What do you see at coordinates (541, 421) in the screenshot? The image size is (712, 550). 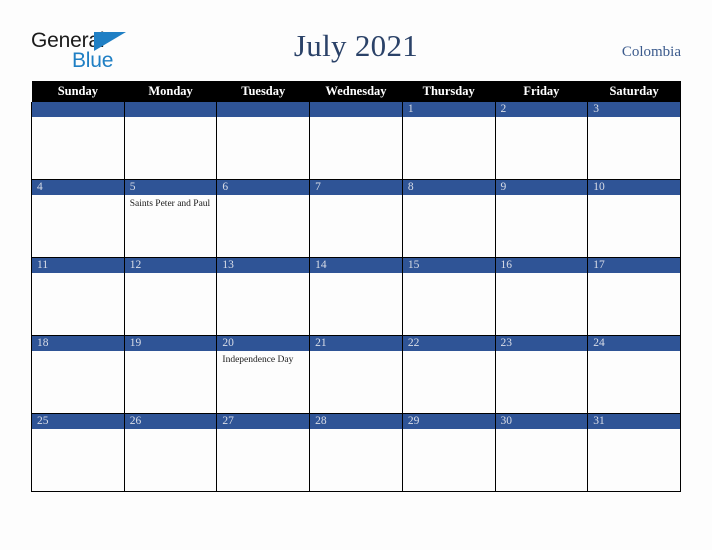 I see `day-number: 30` at bounding box center [541, 421].